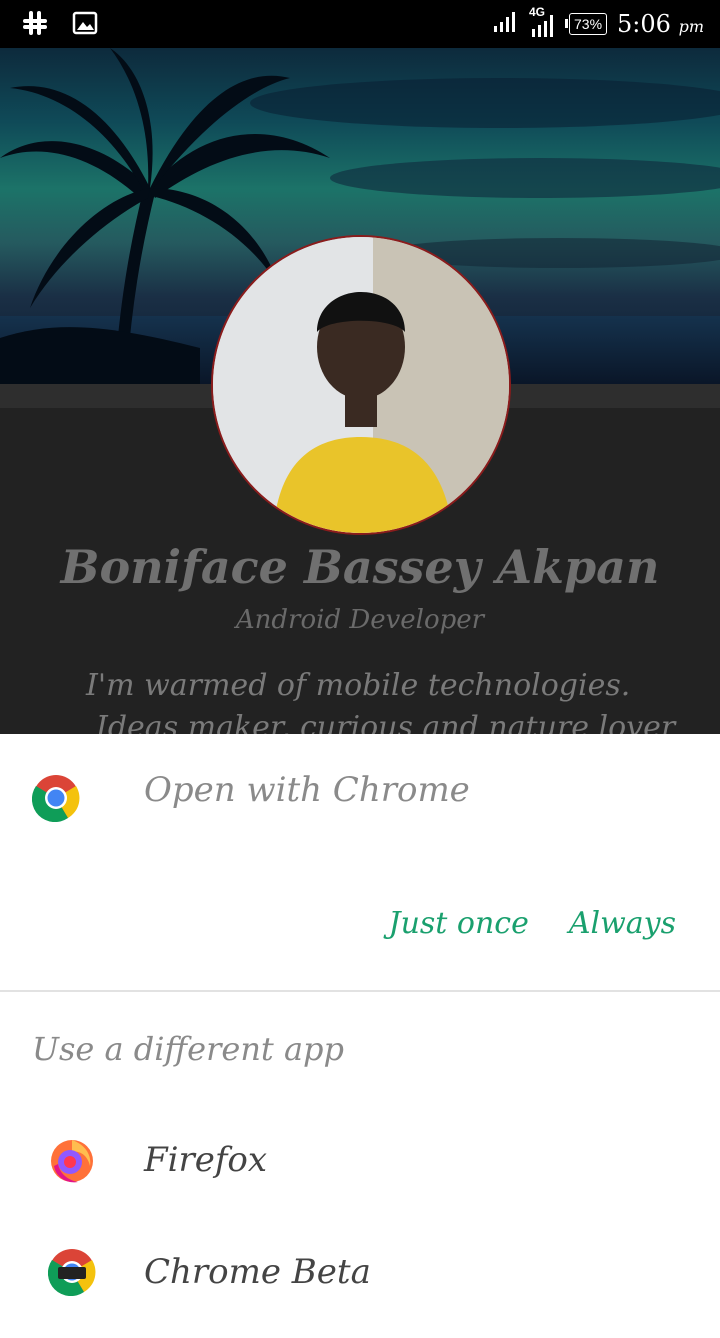 The height and width of the screenshot is (1338, 720). Describe the element at coordinates (55, 798) in the screenshot. I see `chrome-icon` at that location.